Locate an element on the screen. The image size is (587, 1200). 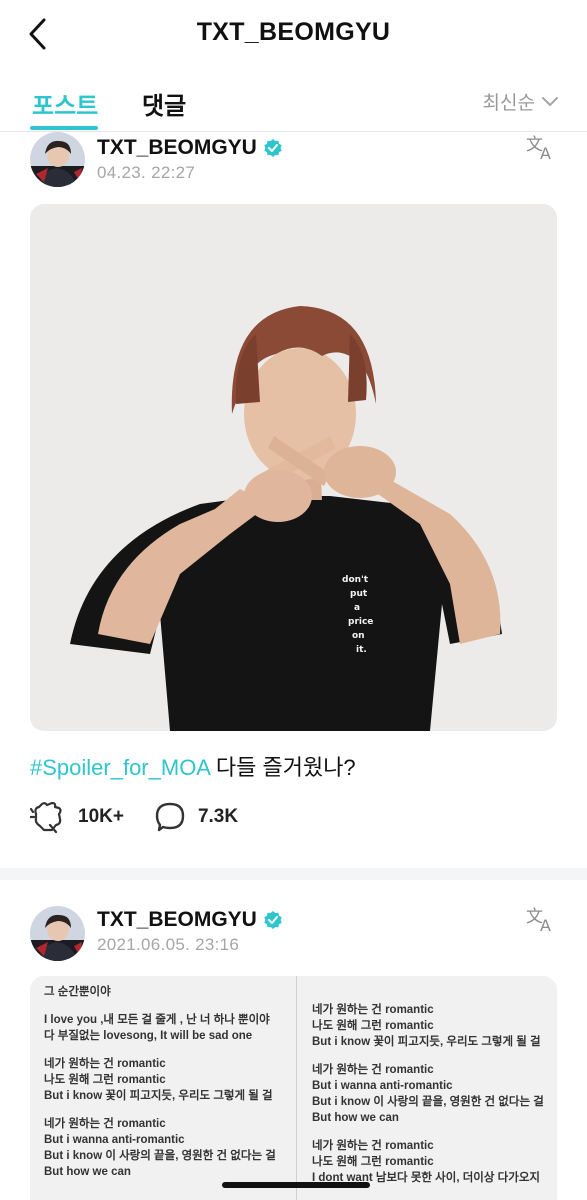
caption-text: 다들 즐거웠나? is located at coordinates (282, 767).